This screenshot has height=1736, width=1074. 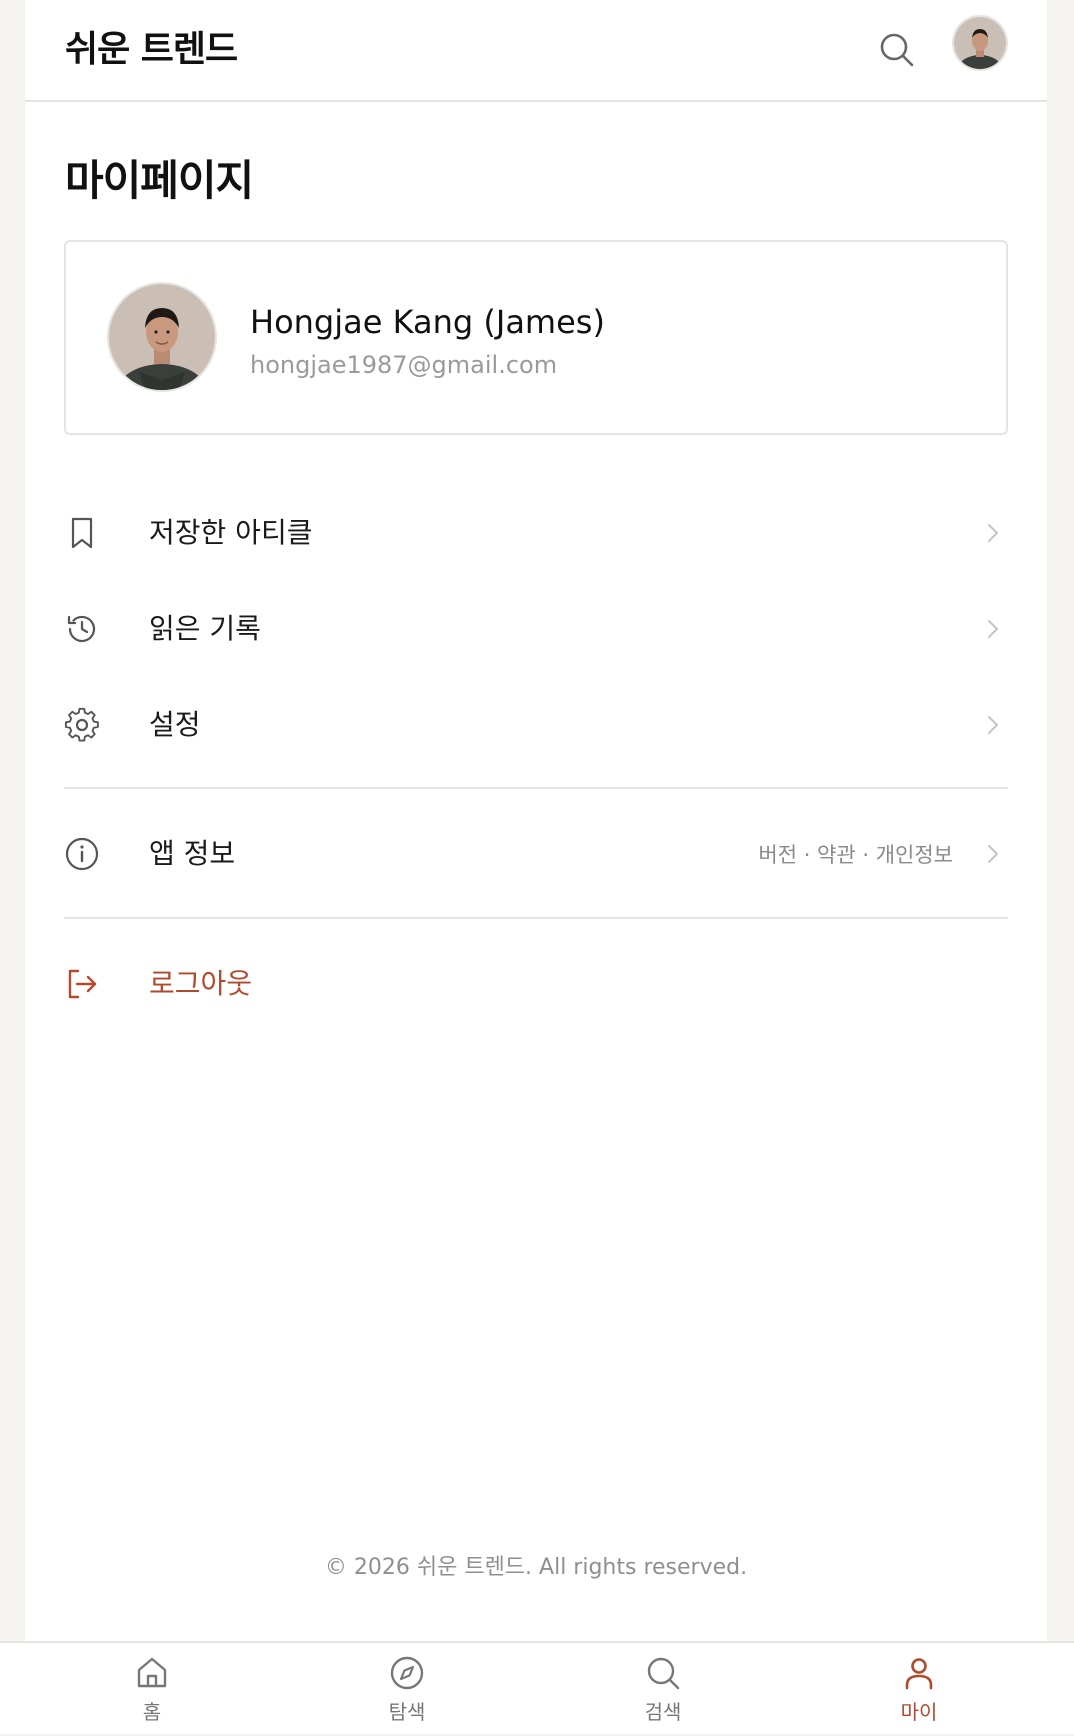 What do you see at coordinates (82, 629) in the screenshot?
I see `history-icon` at bounding box center [82, 629].